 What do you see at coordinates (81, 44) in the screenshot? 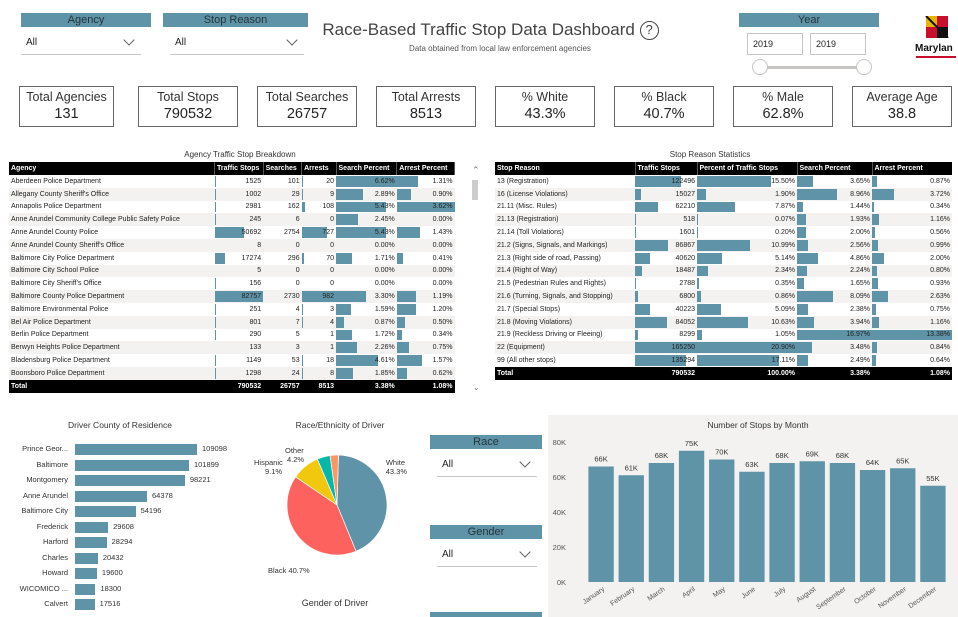
I see `agency-dropdown: All` at bounding box center [81, 44].